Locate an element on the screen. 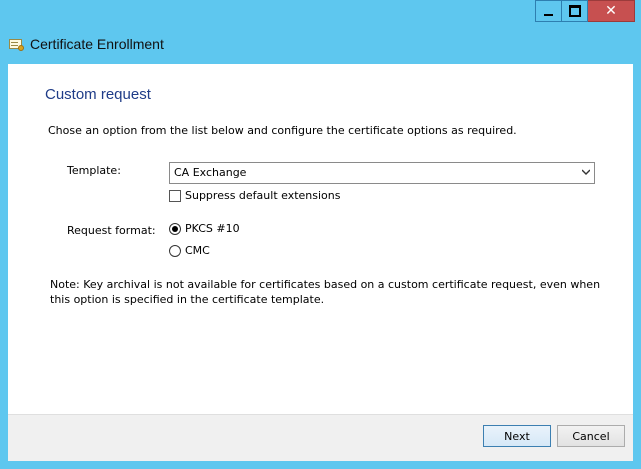  cancel-button: Cancel is located at coordinates (591, 436).